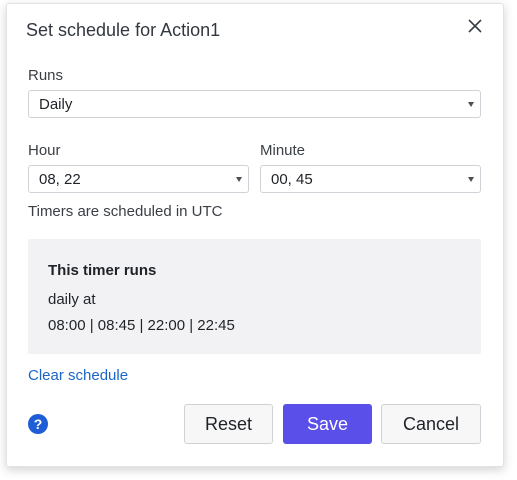  What do you see at coordinates (292, 179) in the screenshot?
I see `minute-select-value: 00, 45` at bounding box center [292, 179].